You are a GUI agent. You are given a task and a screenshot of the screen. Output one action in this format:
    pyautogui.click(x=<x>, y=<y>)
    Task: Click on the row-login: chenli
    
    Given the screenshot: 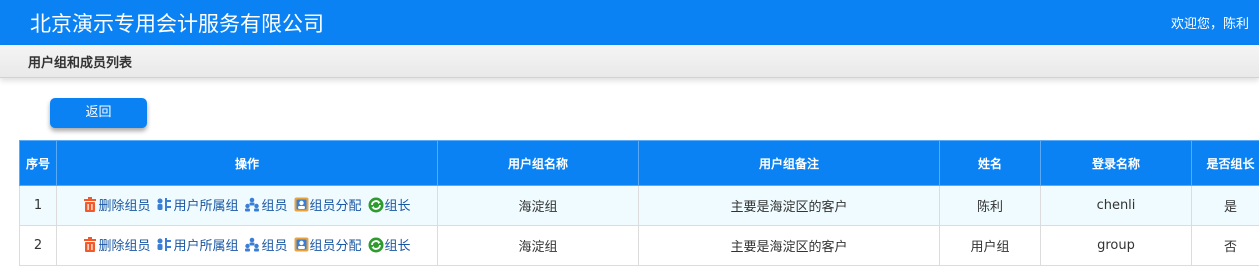 What is the action you would take?
    pyautogui.click(x=1116, y=206)
    